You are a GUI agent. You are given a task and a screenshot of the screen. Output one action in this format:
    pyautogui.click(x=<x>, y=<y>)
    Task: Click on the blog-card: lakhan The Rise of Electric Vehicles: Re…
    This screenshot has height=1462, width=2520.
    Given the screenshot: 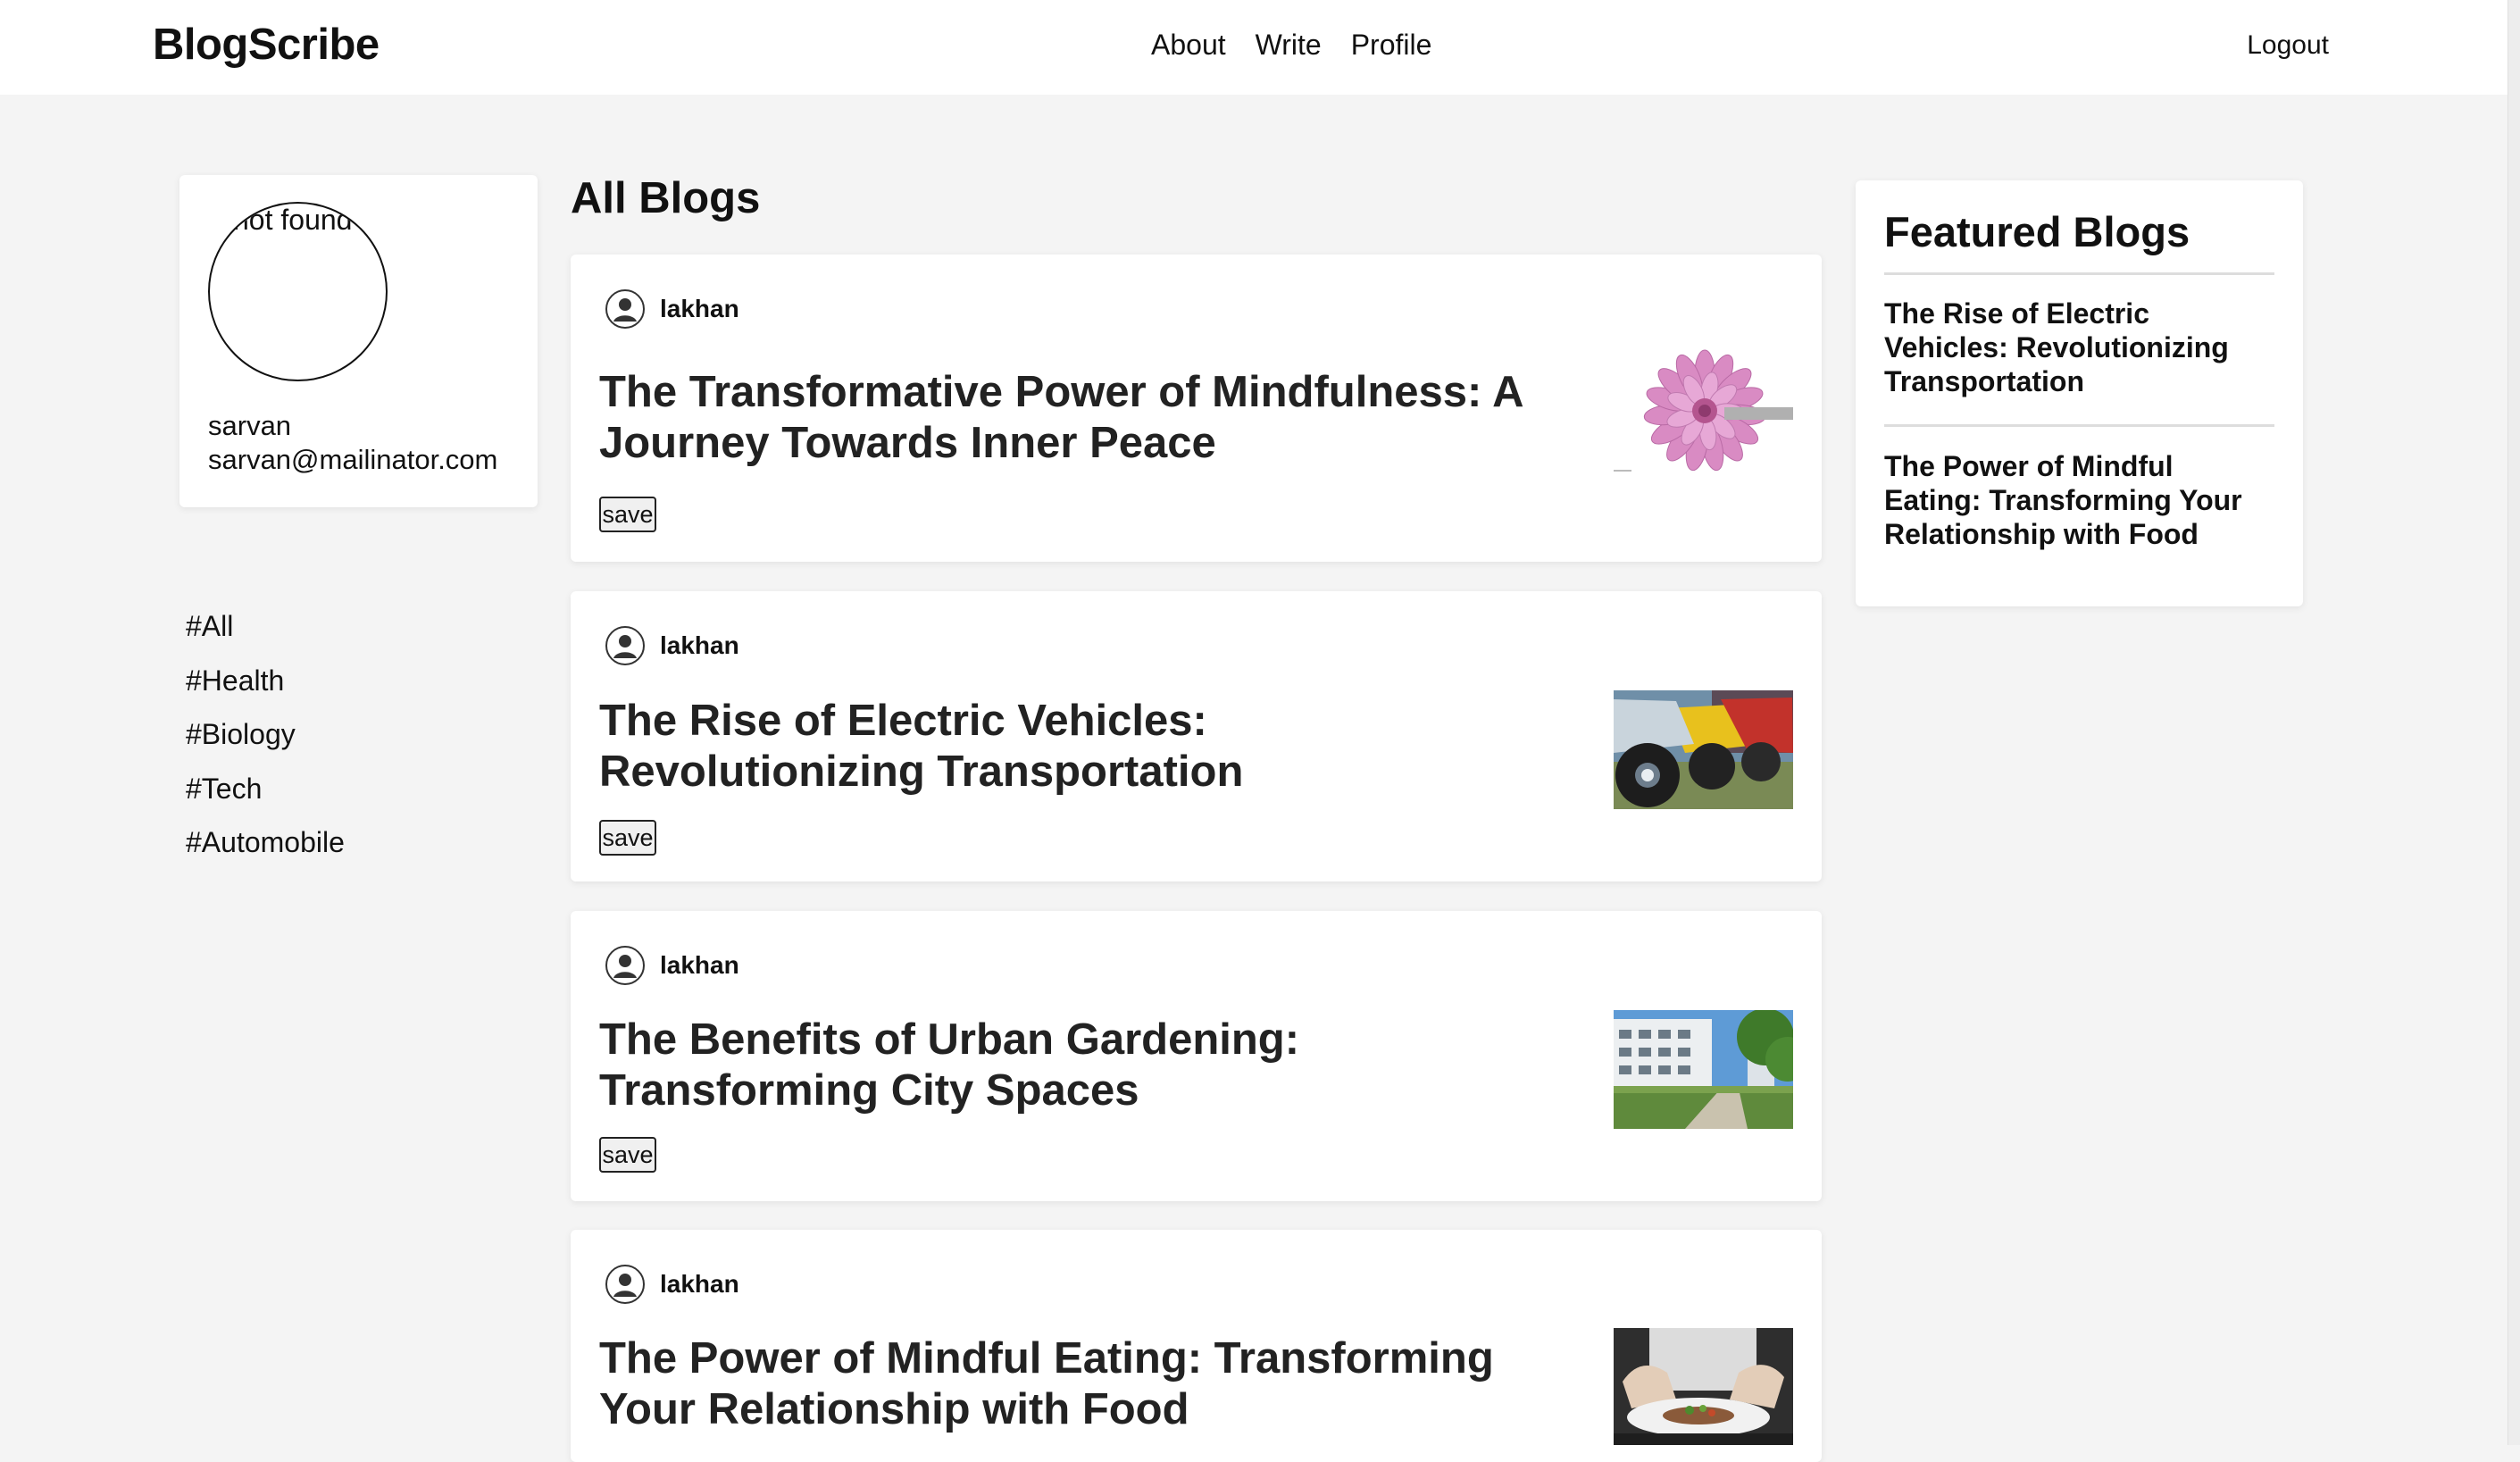 What is the action you would take?
    pyautogui.click(x=1196, y=736)
    